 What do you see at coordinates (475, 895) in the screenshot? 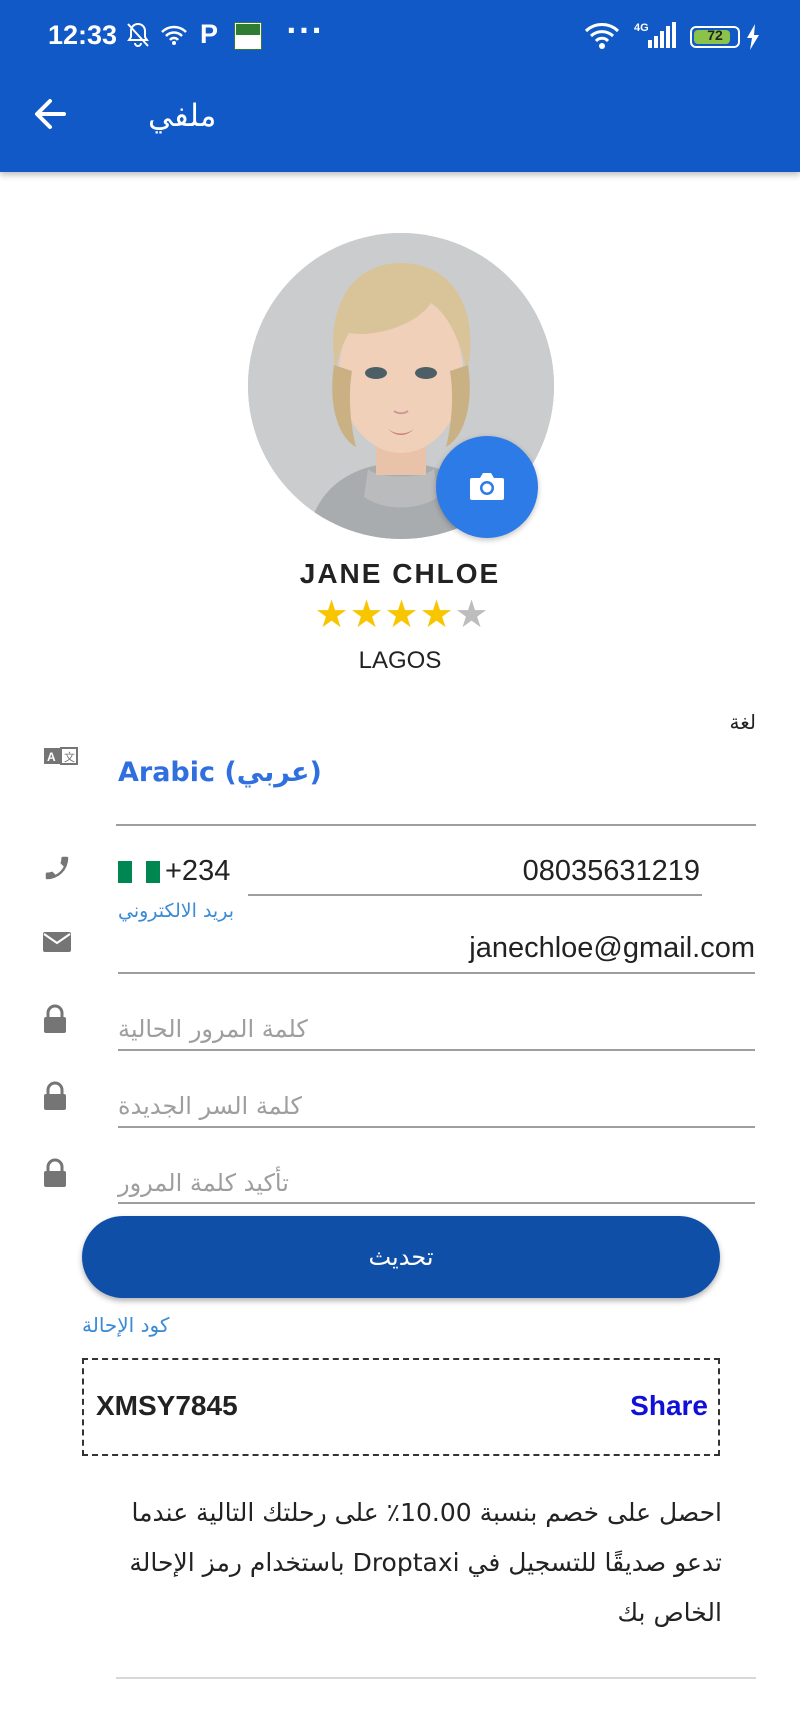
I see `phone-underline` at bounding box center [475, 895].